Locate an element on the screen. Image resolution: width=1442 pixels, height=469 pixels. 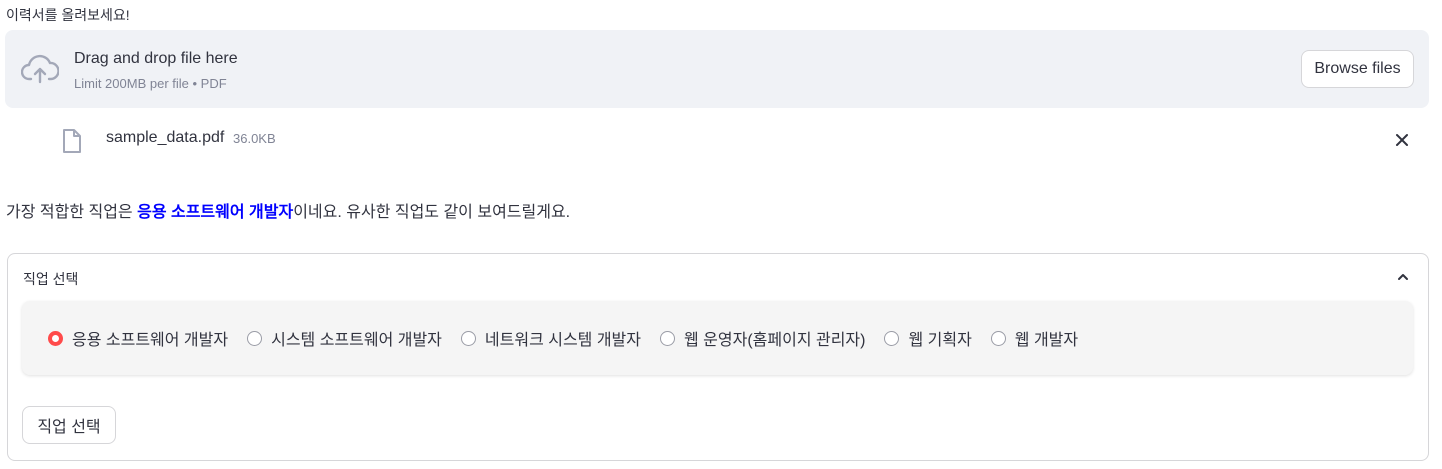
radio-label: 웹 운영자(홈페이지 관리자) is located at coordinates (775, 340).